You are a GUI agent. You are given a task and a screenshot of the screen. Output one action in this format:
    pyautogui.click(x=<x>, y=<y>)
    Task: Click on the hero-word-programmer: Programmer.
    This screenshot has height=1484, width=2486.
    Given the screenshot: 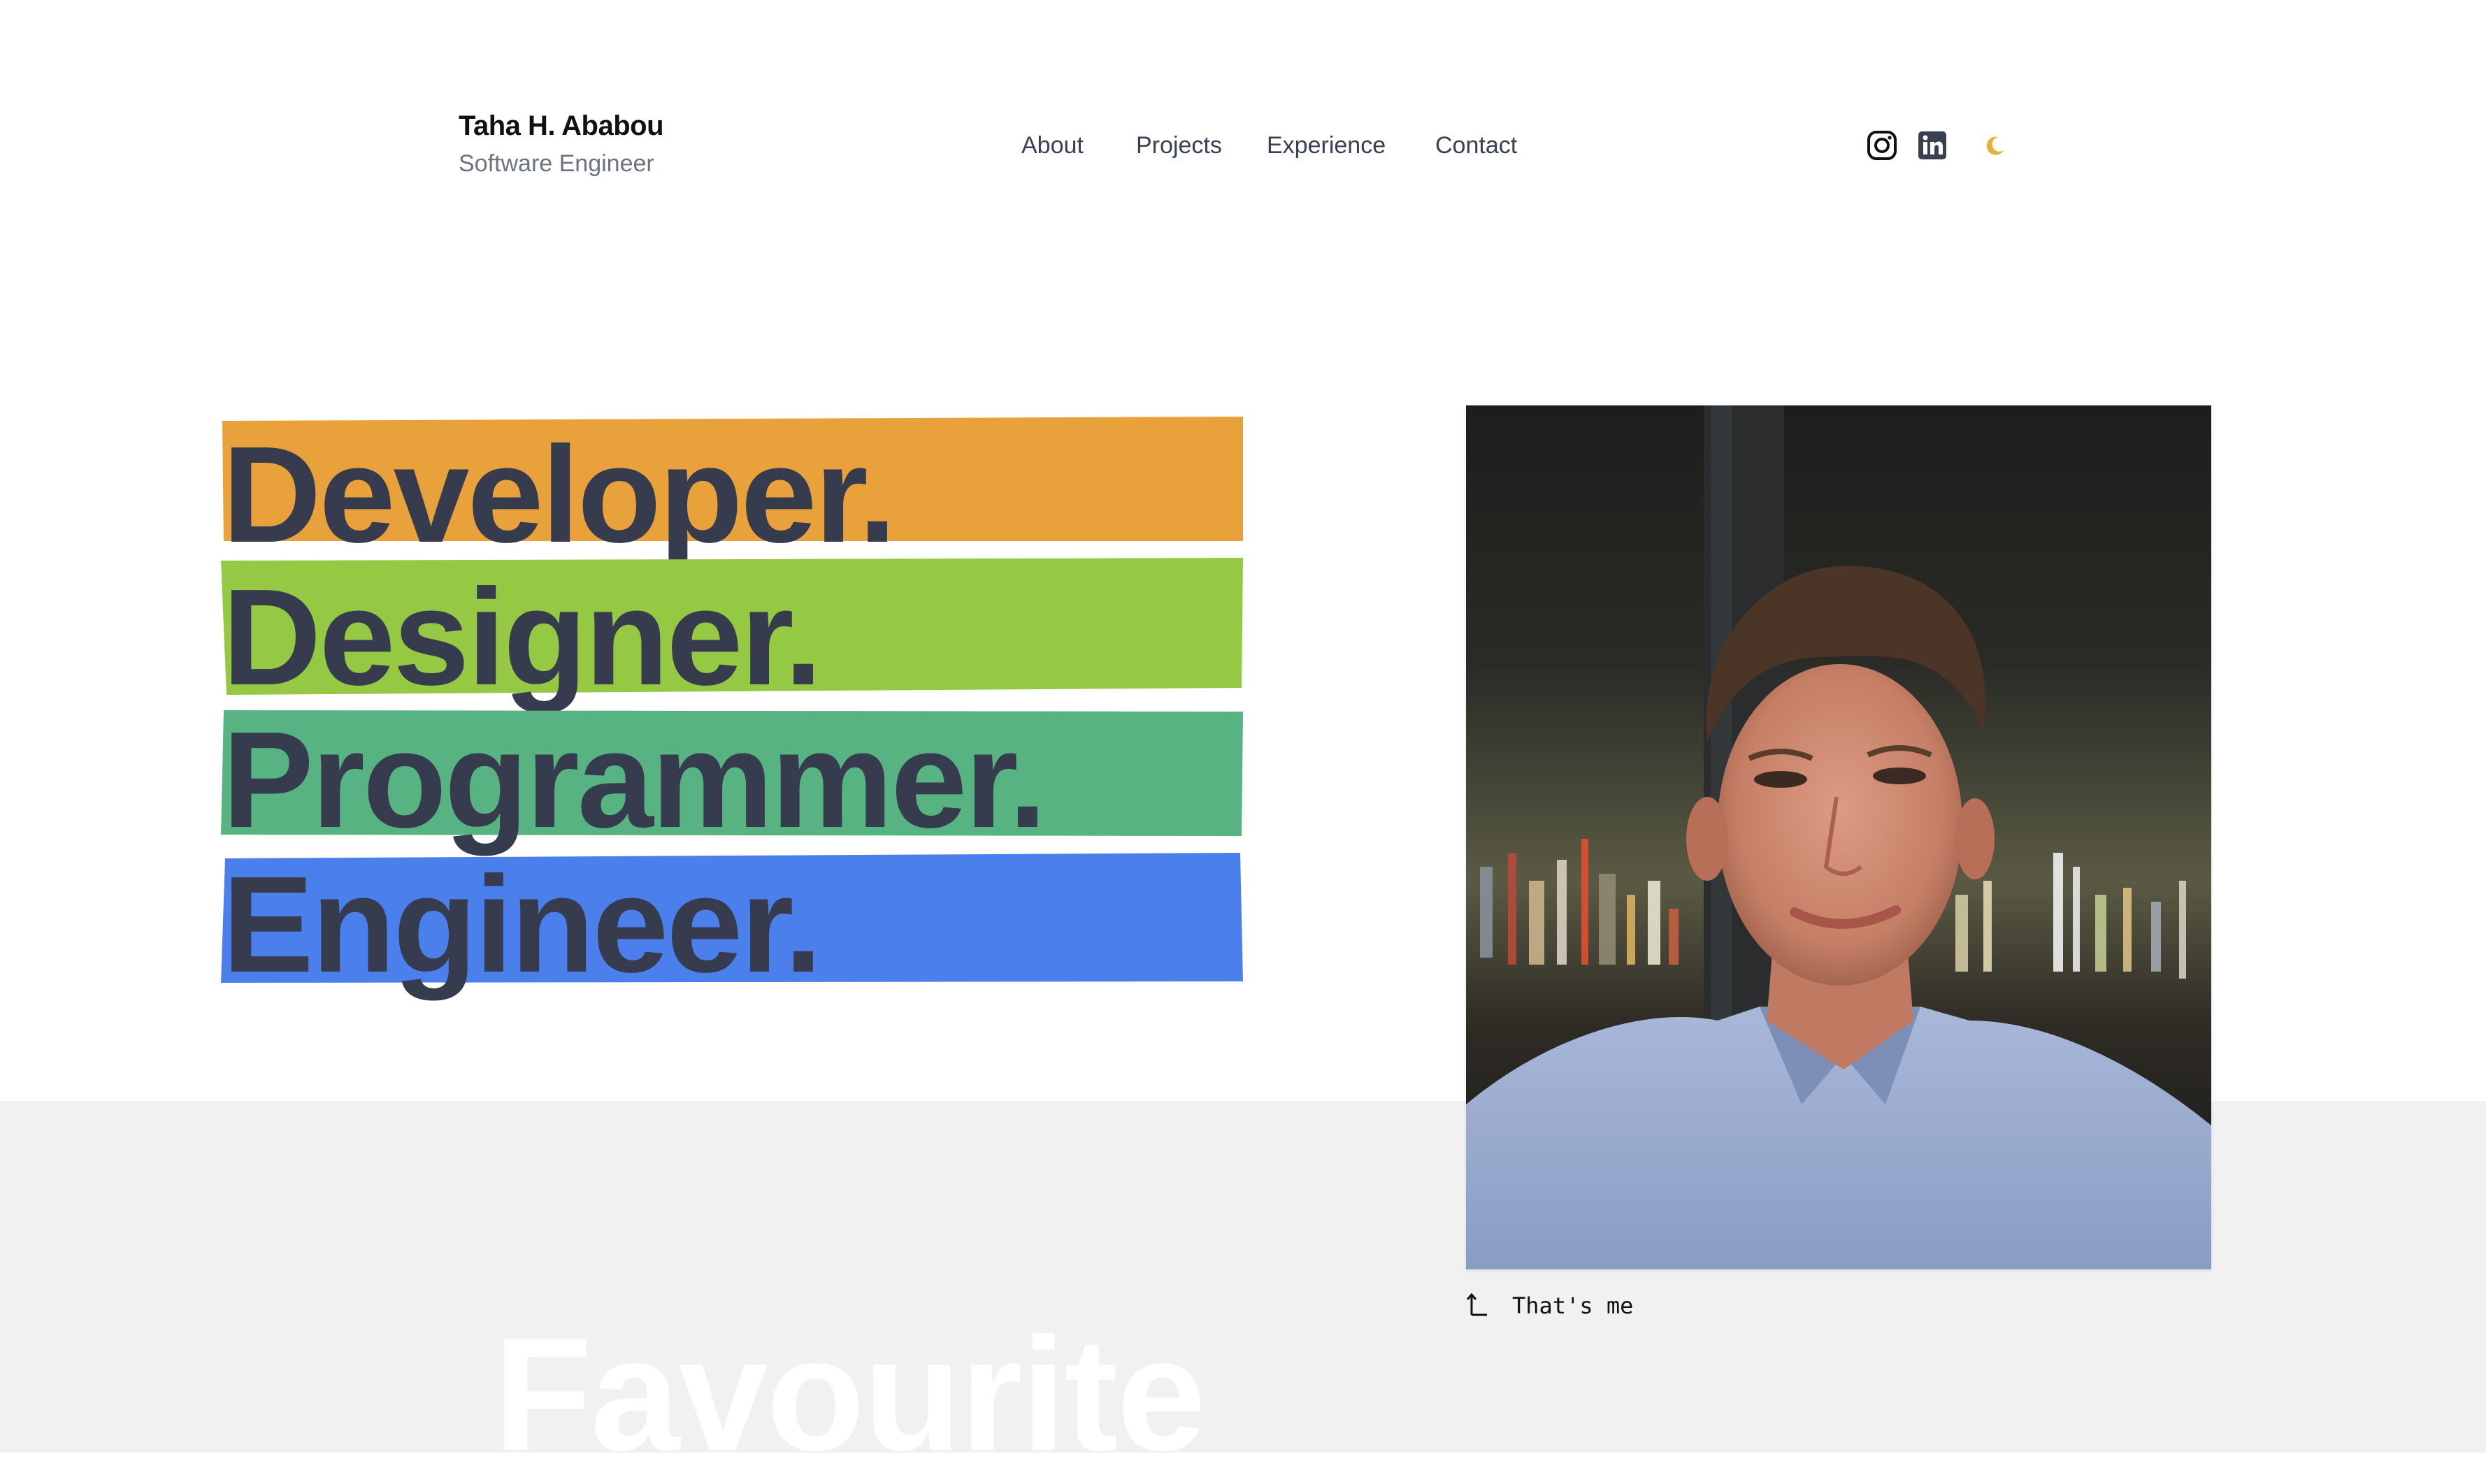 What is the action you would take?
    pyautogui.click(x=634, y=779)
    